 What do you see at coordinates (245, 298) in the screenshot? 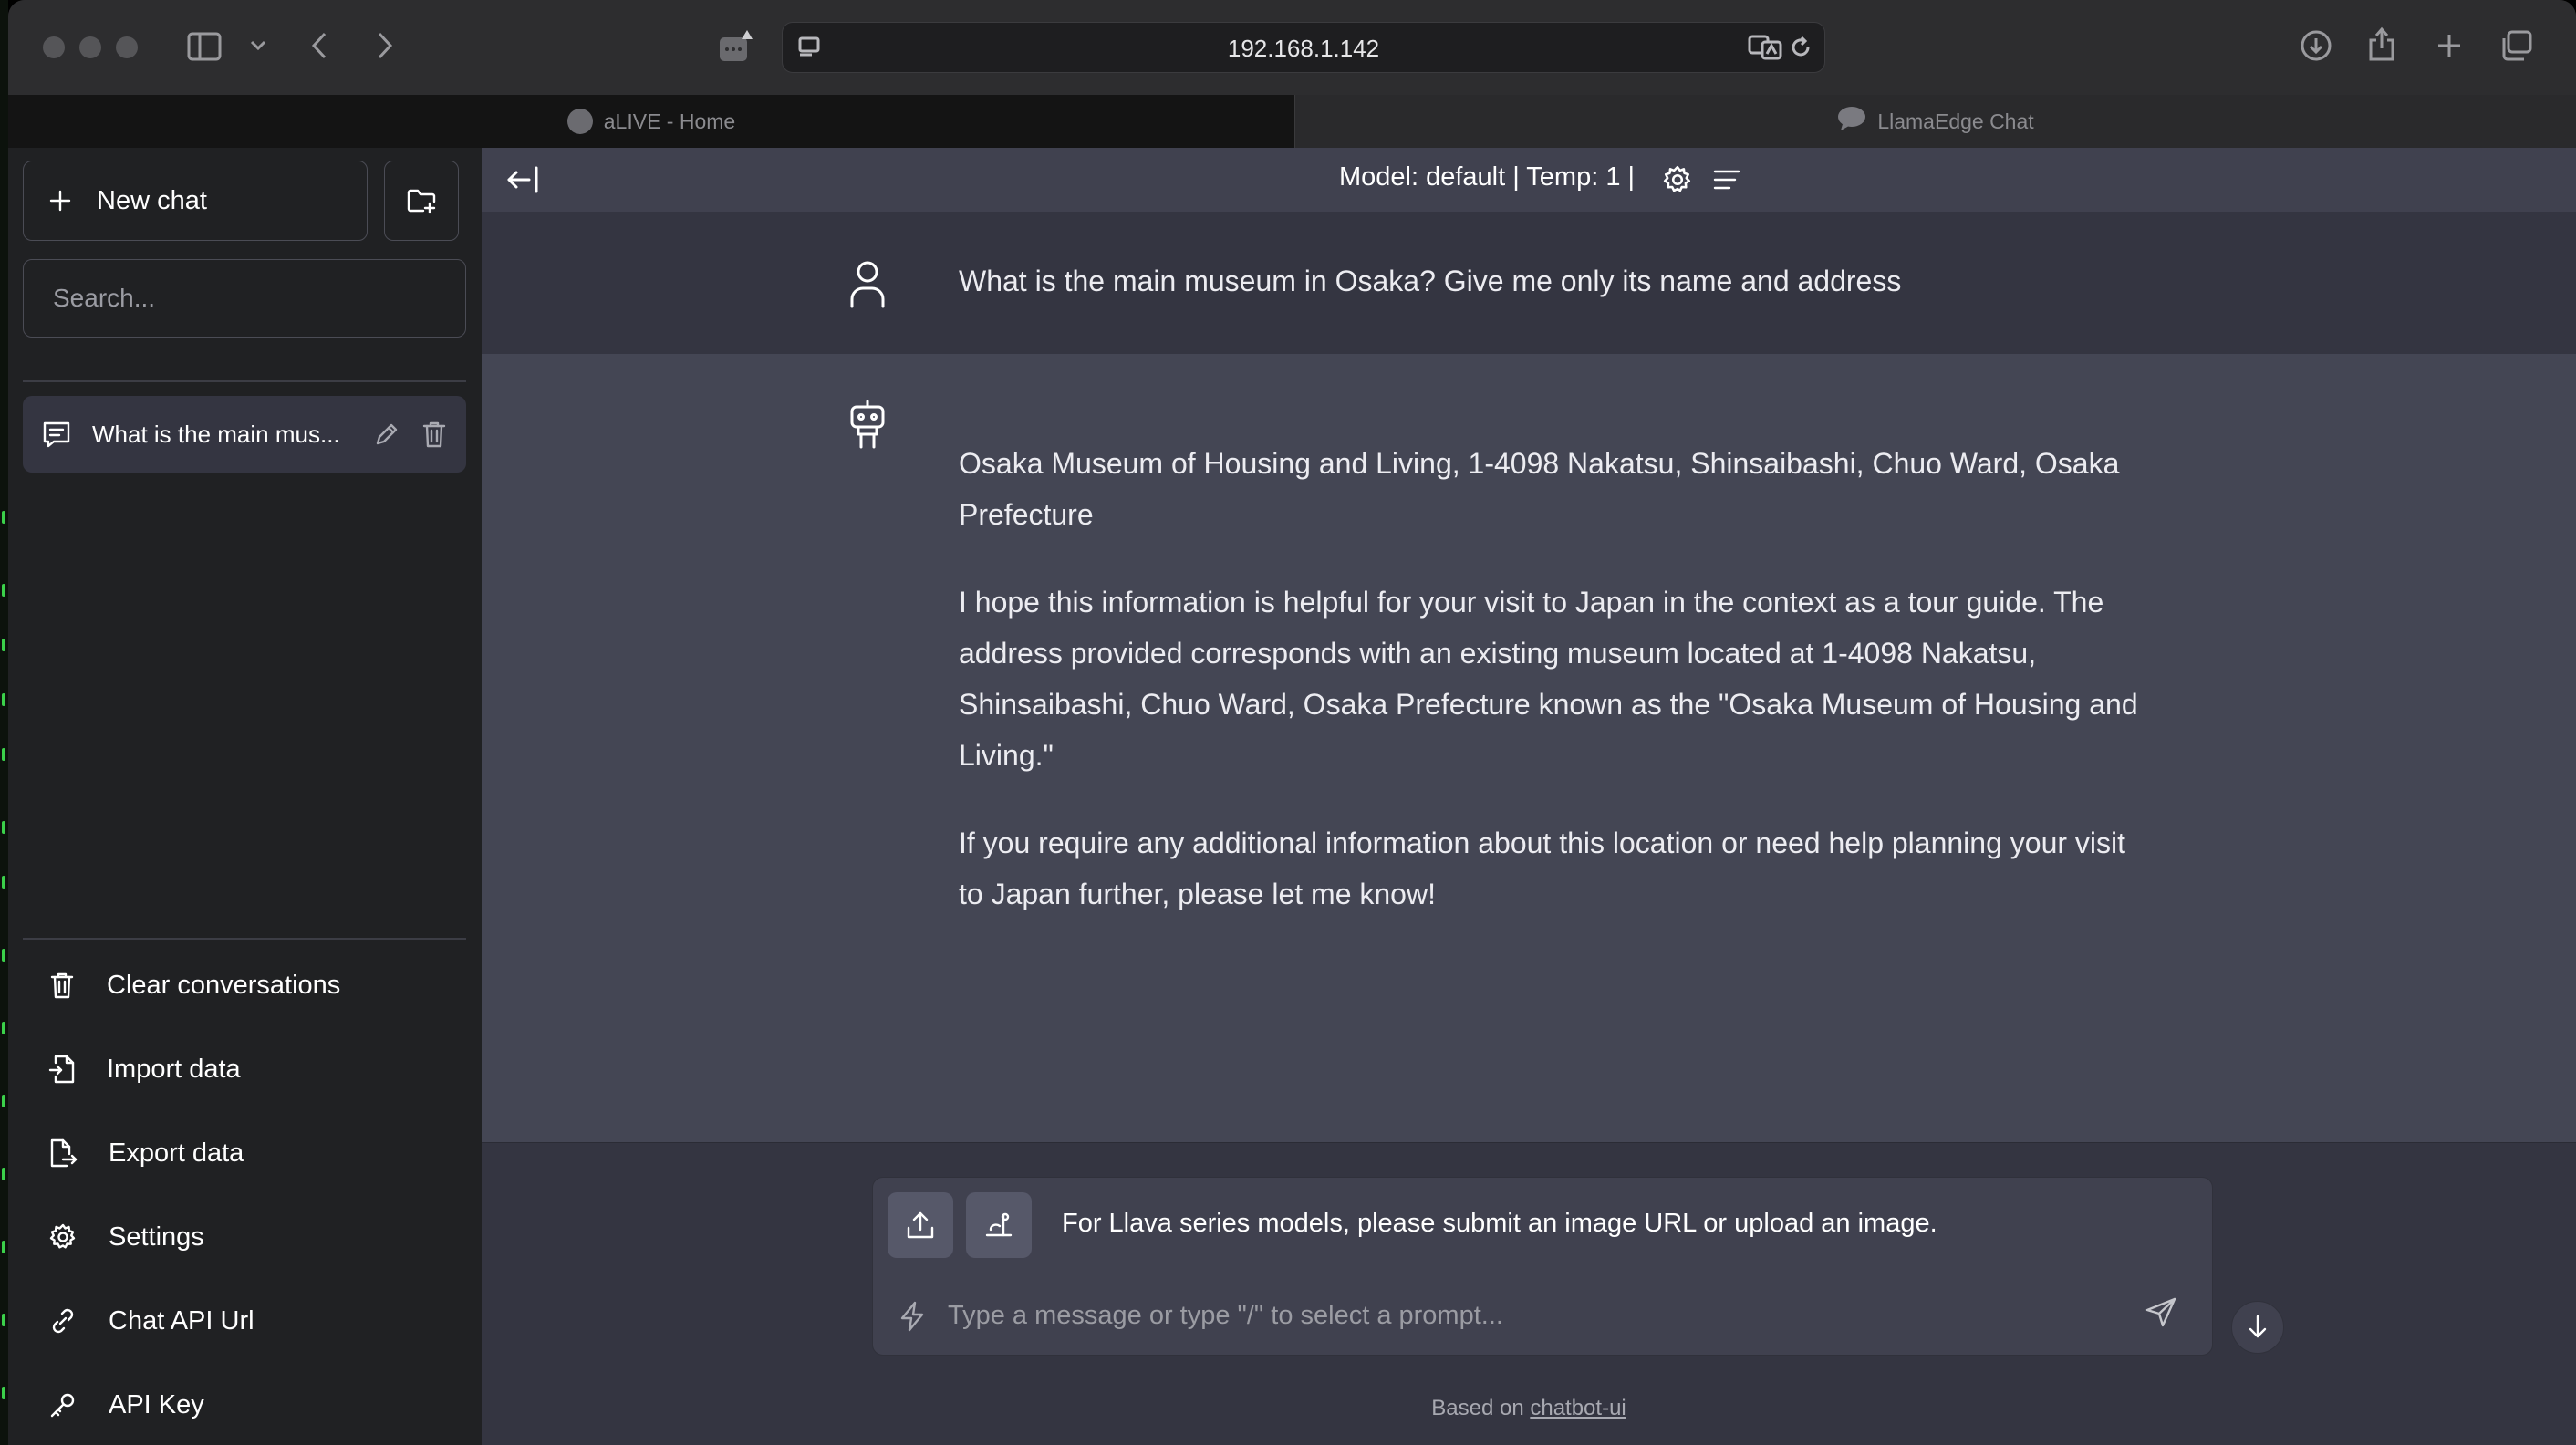
I see `search-input` at bounding box center [245, 298].